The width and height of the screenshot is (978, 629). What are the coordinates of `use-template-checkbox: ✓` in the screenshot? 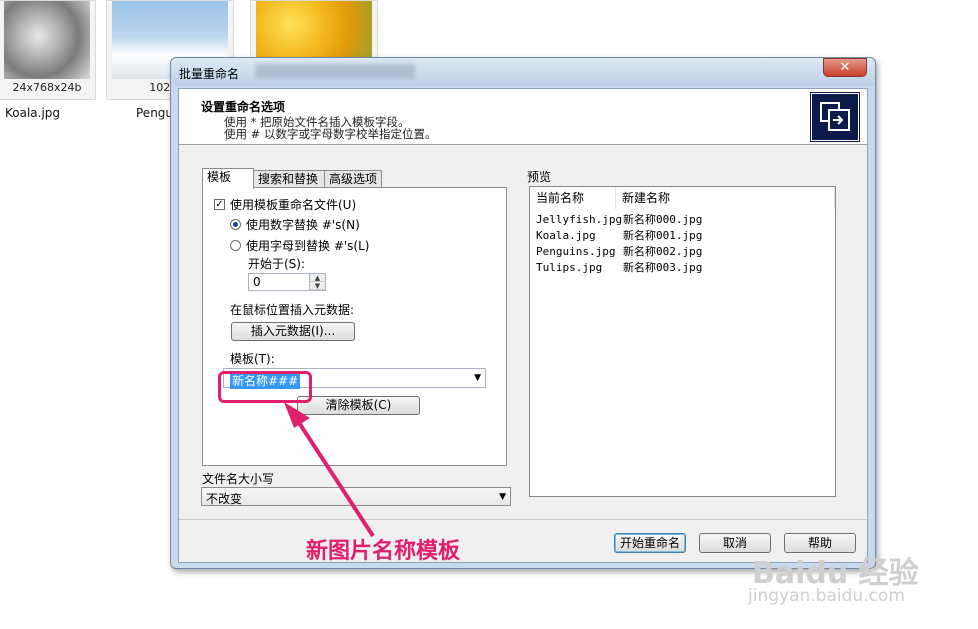 It's located at (219, 204).